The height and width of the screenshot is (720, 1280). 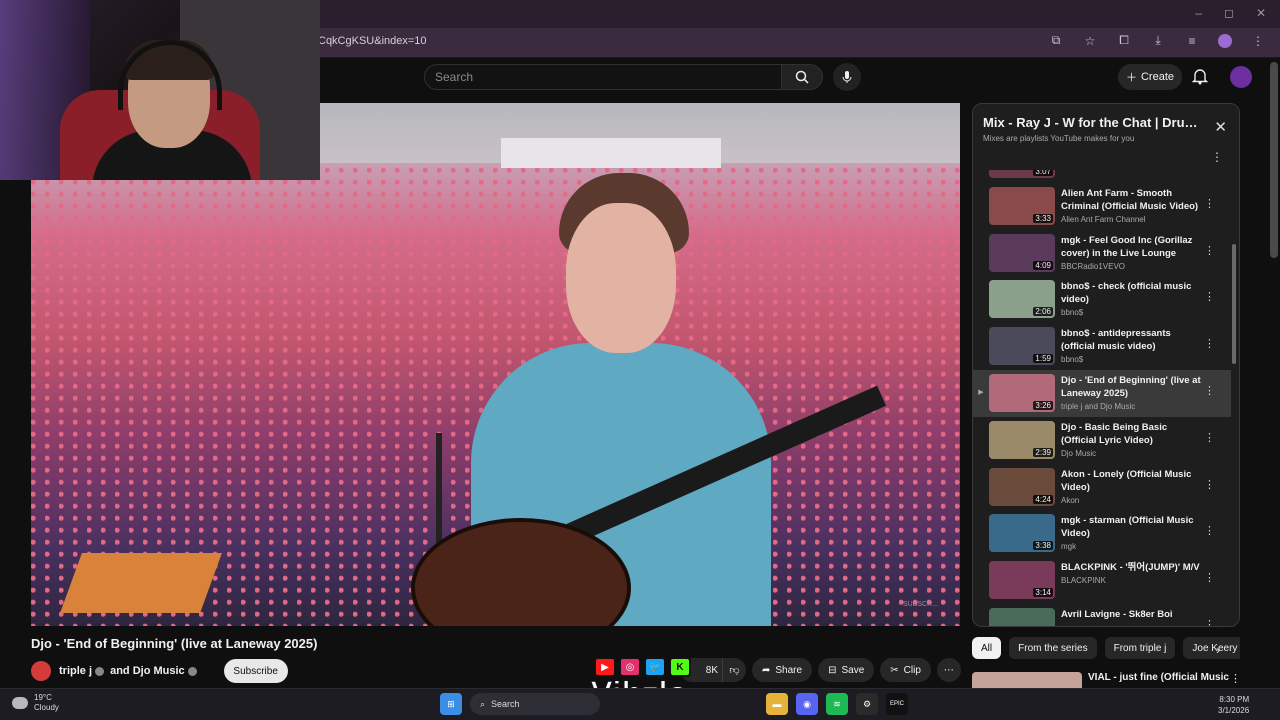 What do you see at coordinates (777, 704) in the screenshot?
I see `file-explorer-icon: ▬` at bounding box center [777, 704].